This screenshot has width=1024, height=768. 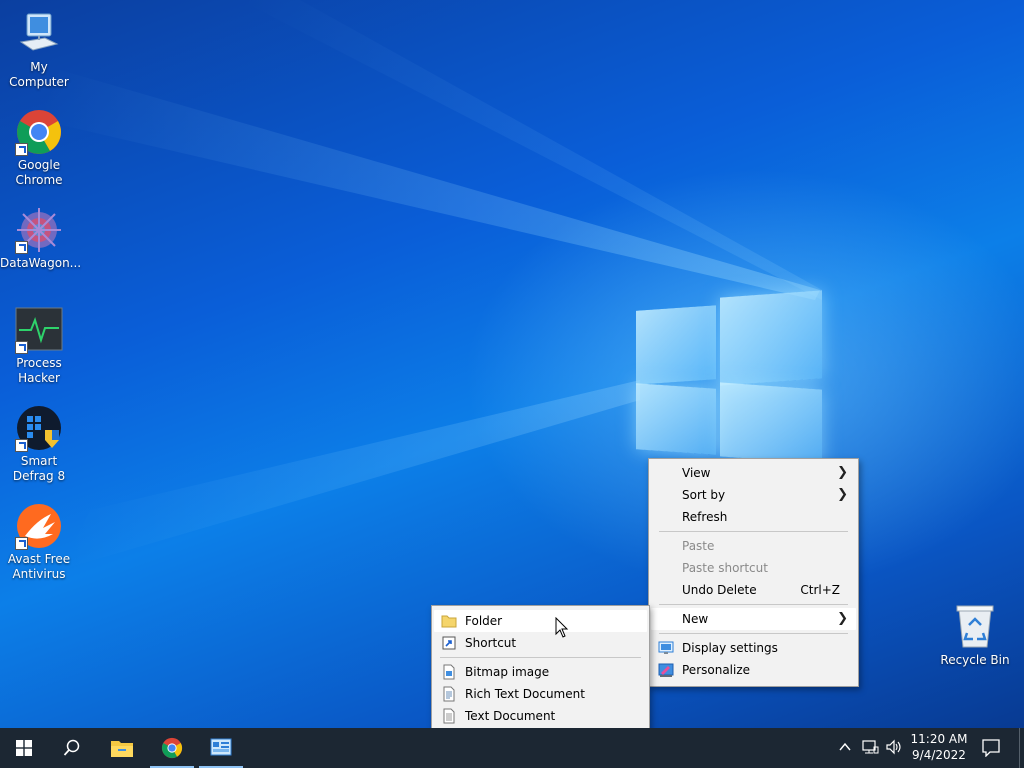 I want to click on desktop-icon-my-computer: My Computer, so click(x=39, y=50).